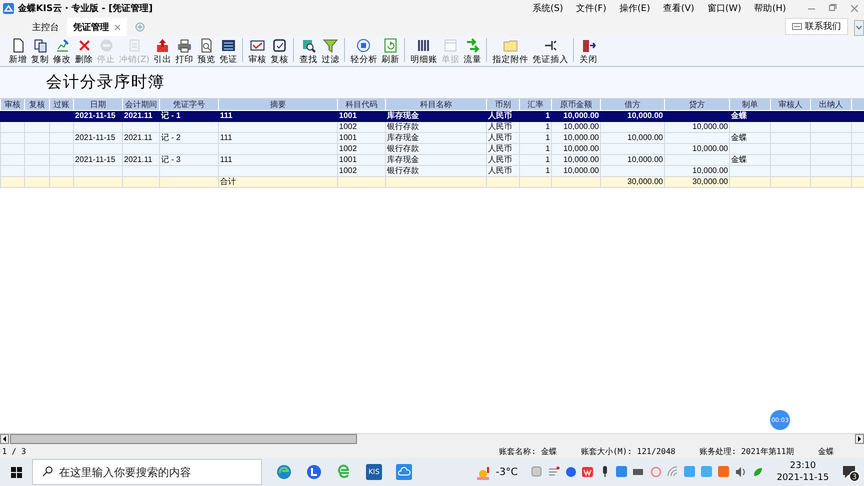  I want to click on refresh-icon, so click(390, 45).